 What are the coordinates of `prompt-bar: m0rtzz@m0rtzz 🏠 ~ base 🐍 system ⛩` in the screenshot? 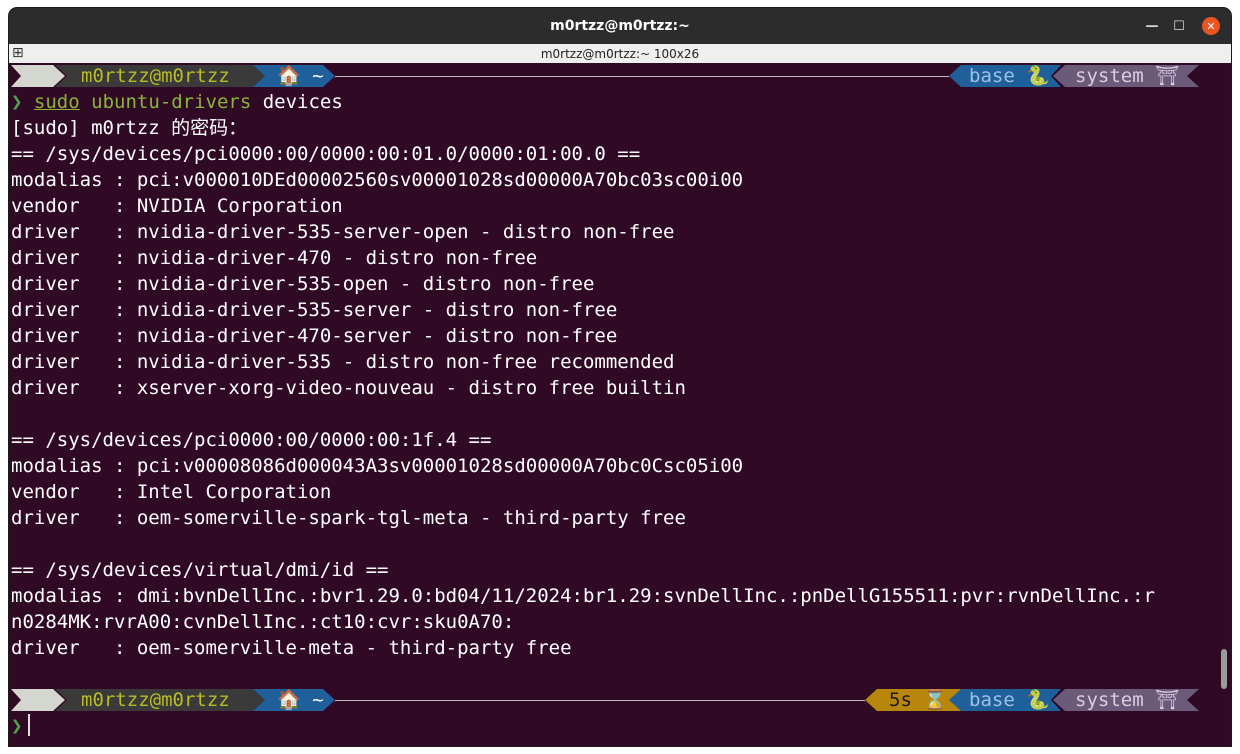 It's located at (614, 76).